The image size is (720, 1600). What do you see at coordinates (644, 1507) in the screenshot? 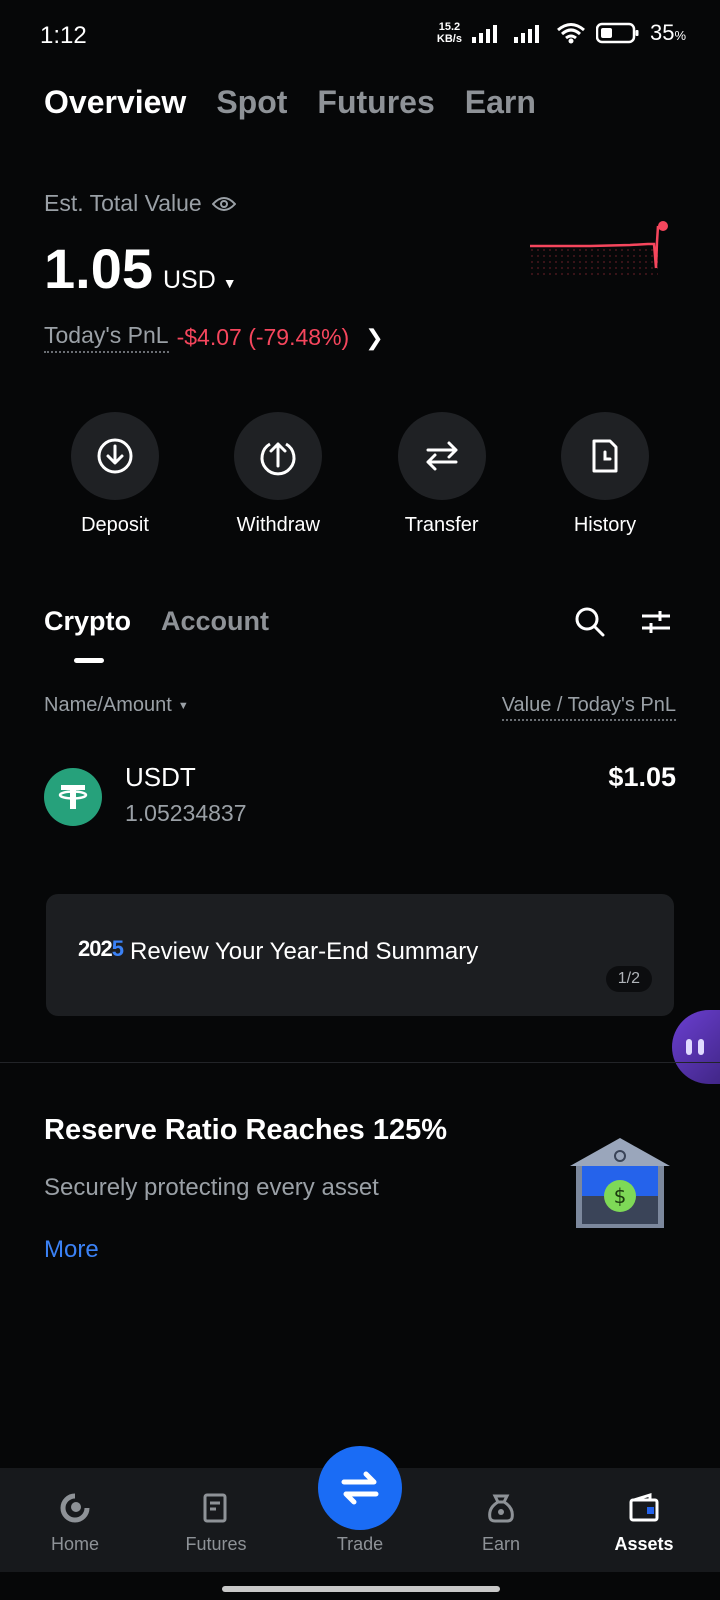
I see `assets-icon` at bounding box center [644, 1507].